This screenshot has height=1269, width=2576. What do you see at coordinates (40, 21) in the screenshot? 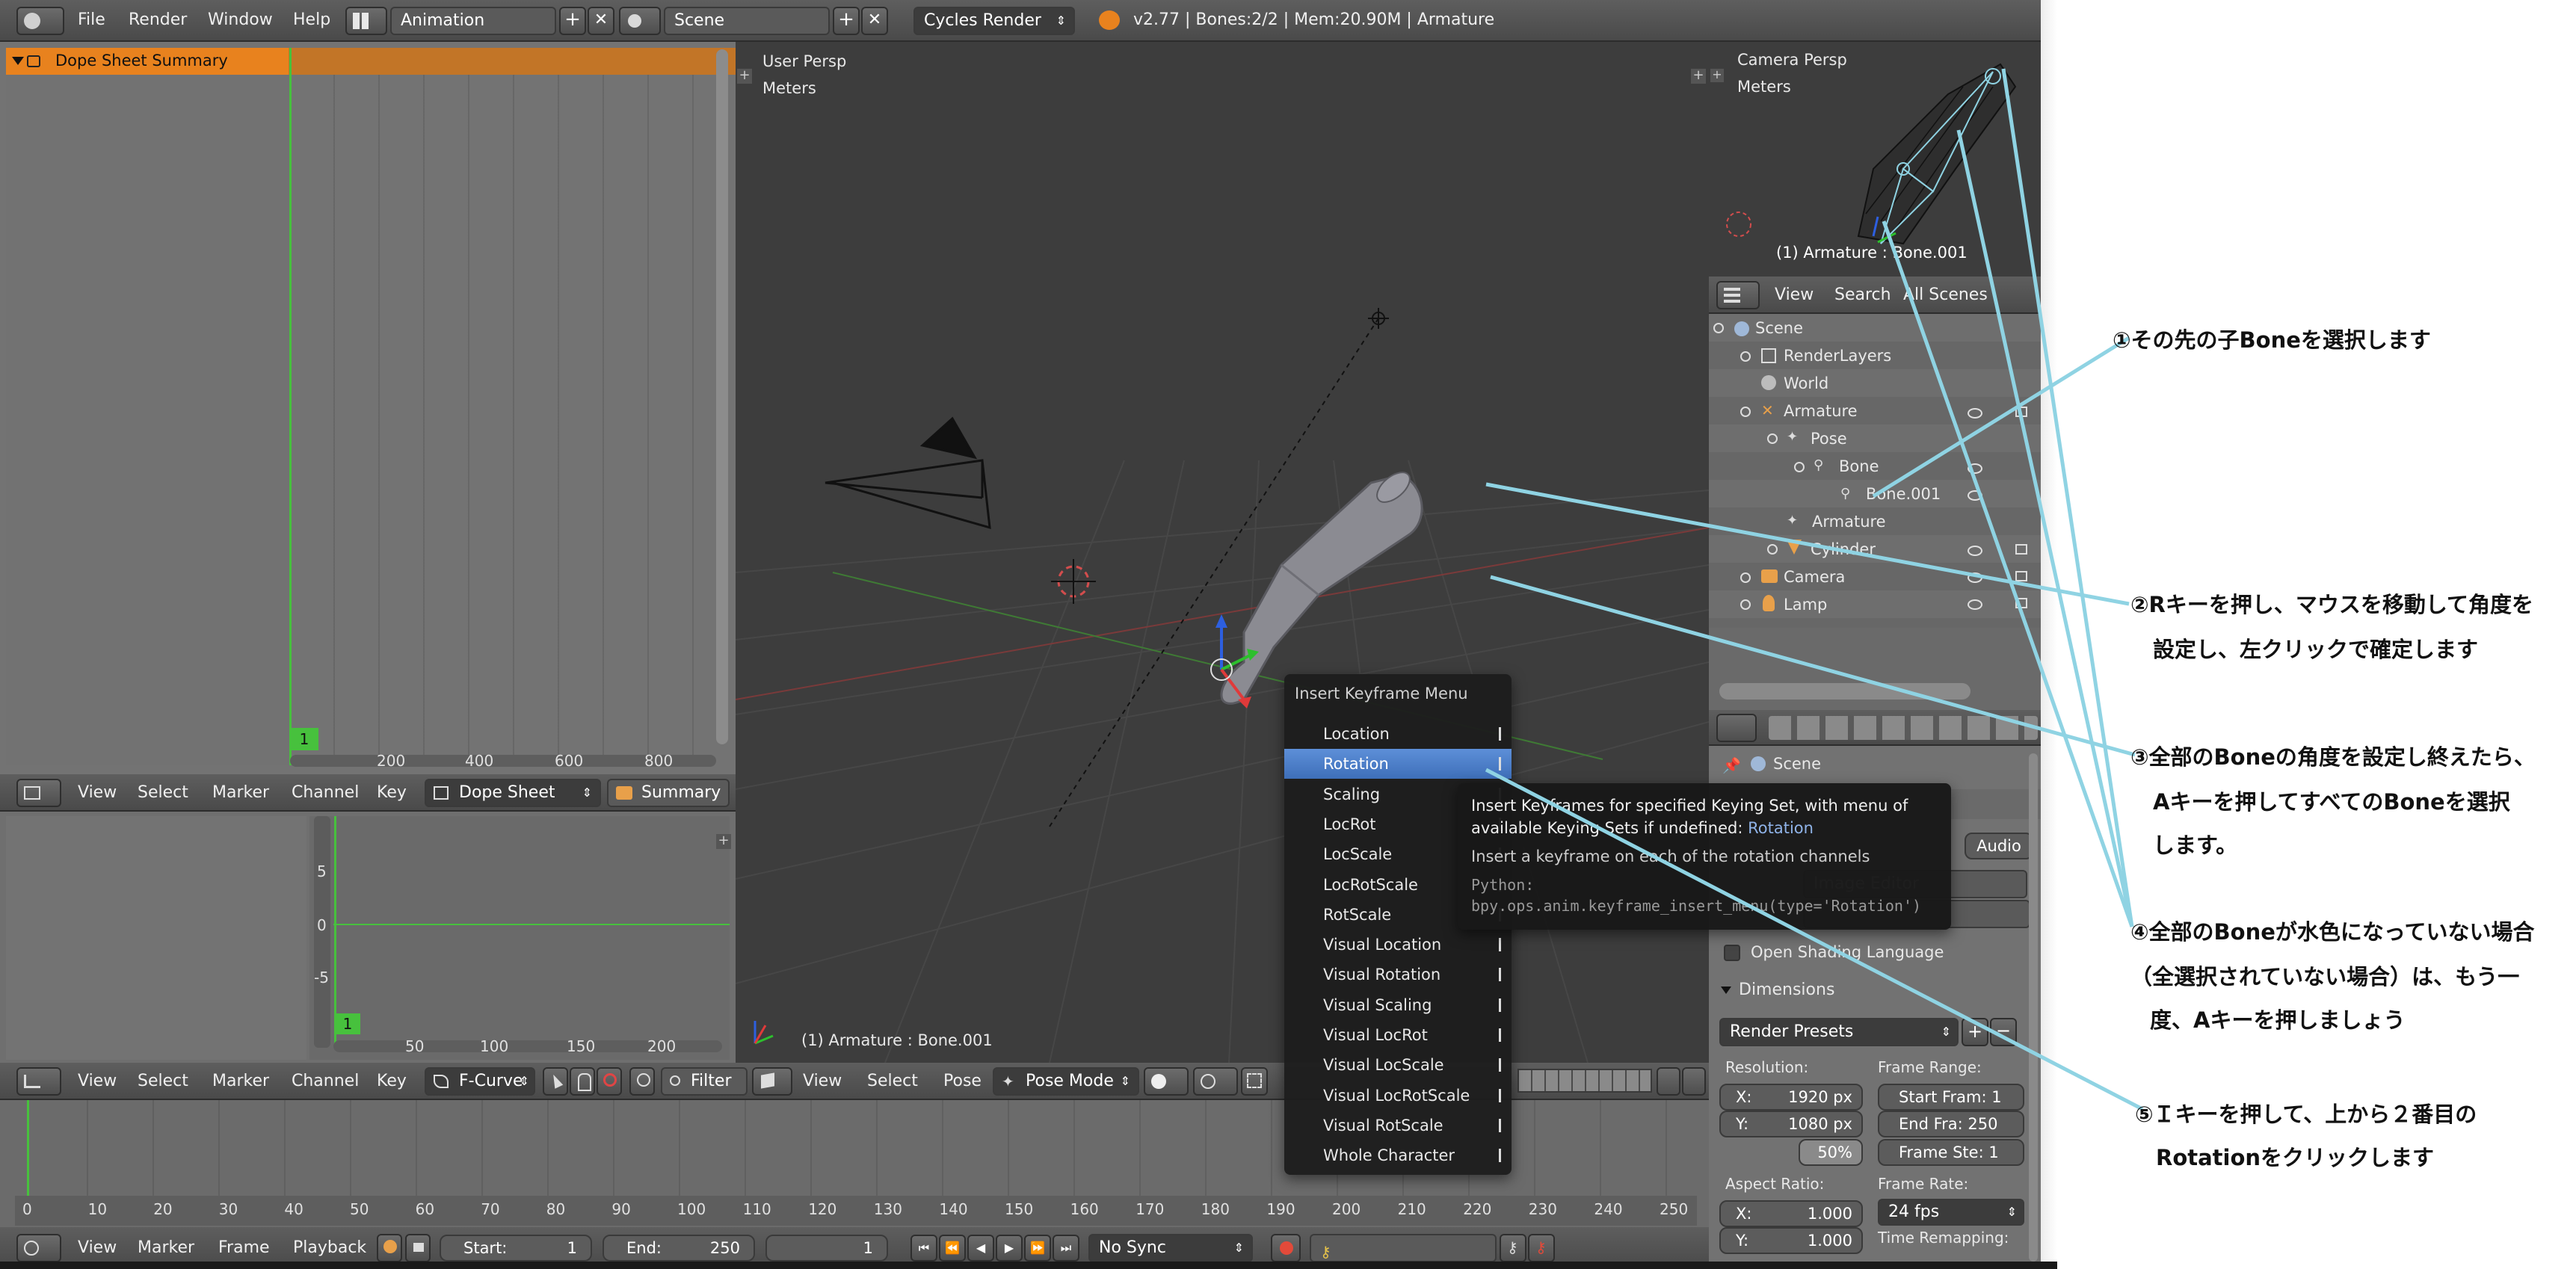
I see `info-editor-button` at bounding box center [40, 21].